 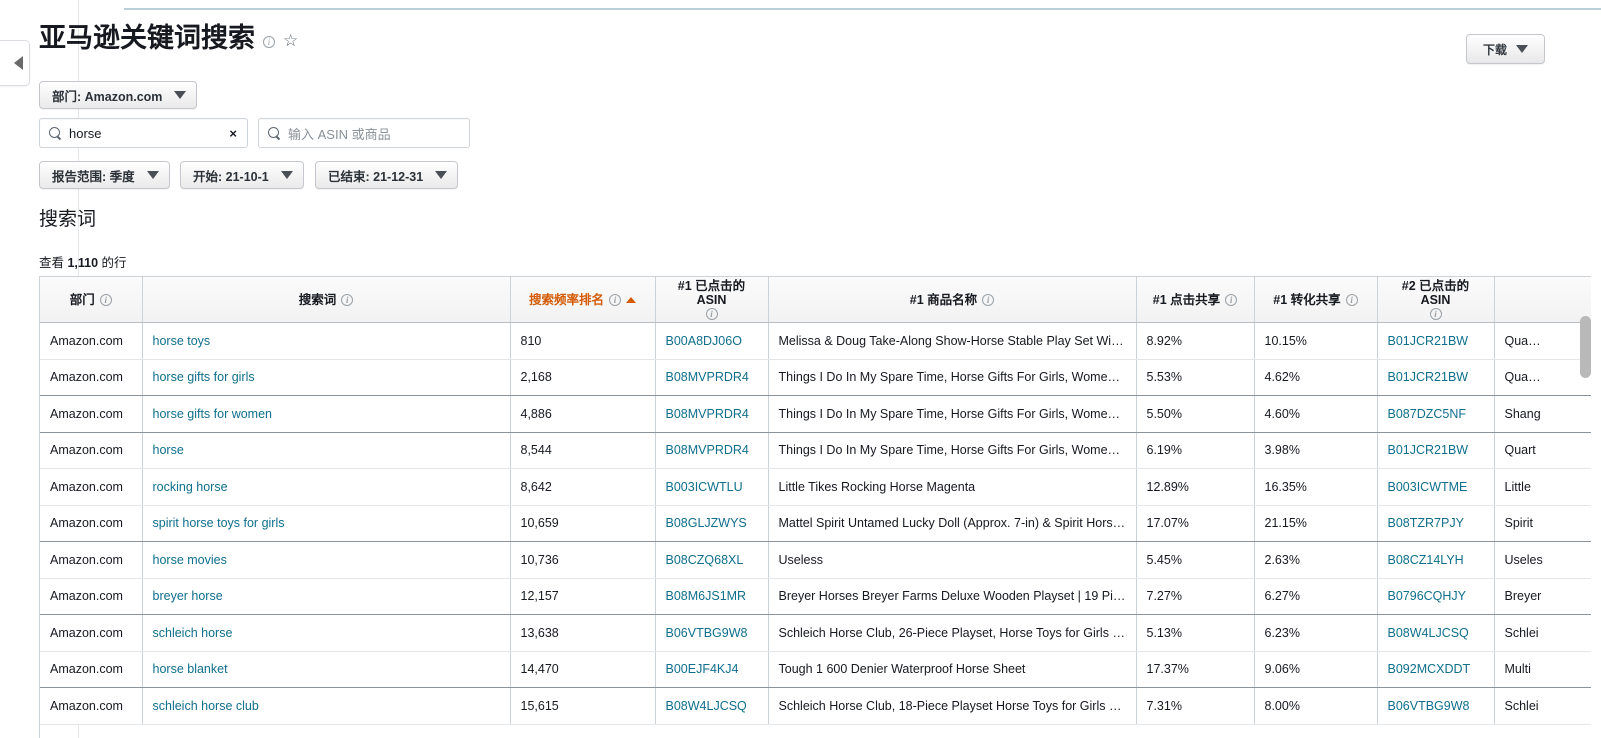 I want to click on cell-asin-2-link: B087DZC5NF, so click(x=1427, y=414).